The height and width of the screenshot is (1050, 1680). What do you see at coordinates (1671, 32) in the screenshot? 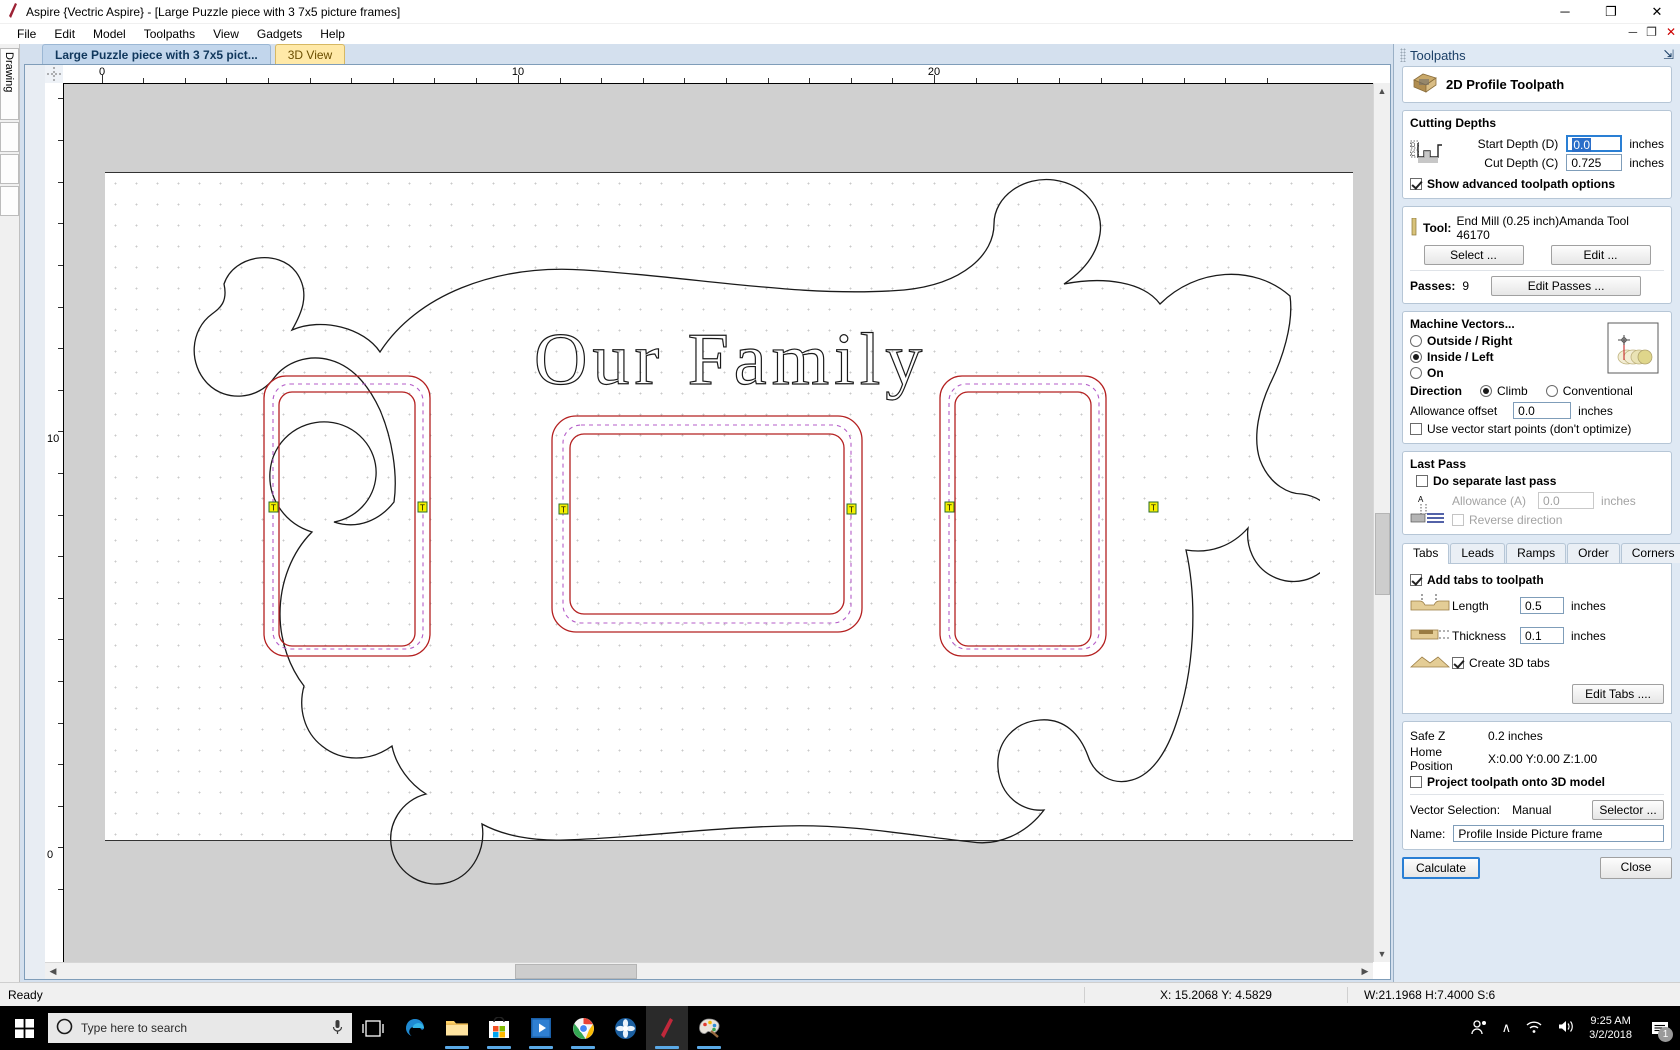
I see `mdi-close-button: ✕` at bounding box center [1671, 32].